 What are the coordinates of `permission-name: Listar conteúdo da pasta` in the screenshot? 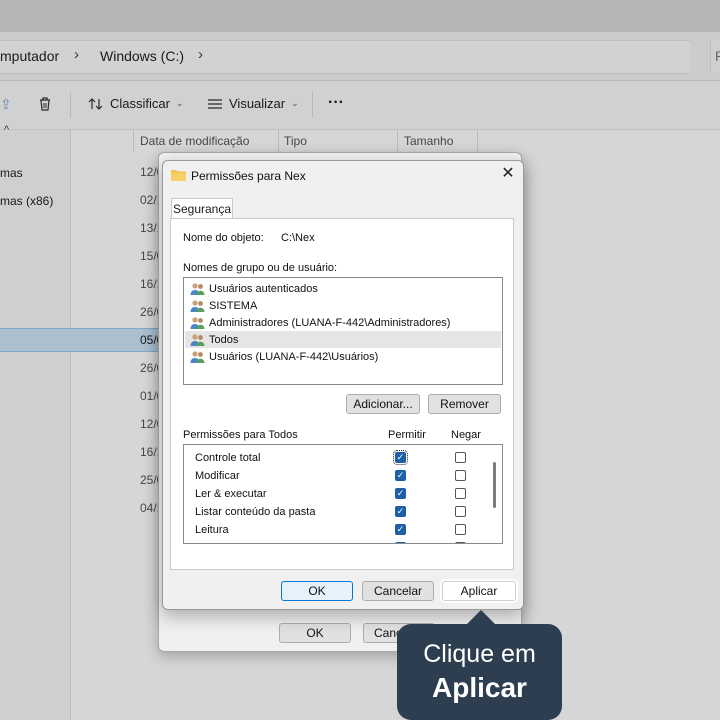 It's located at (255, 512).